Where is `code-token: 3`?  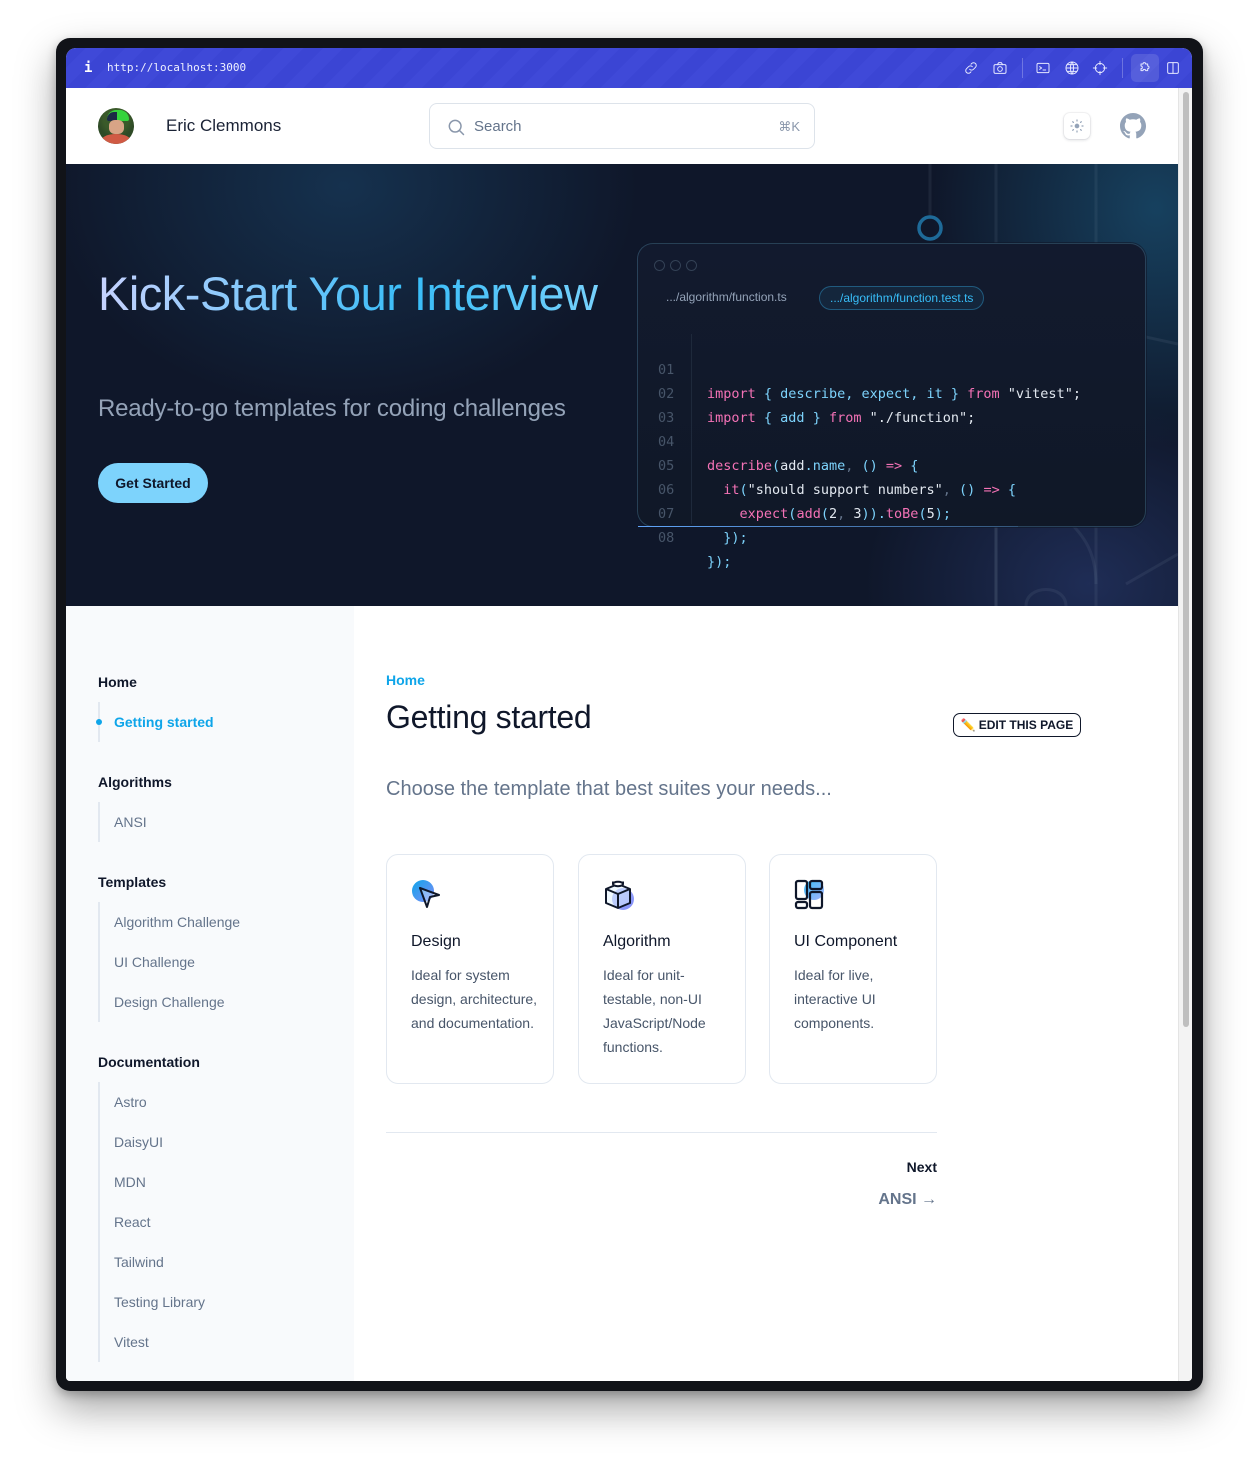
code-token: 3 is located at coordinates (857, 514).